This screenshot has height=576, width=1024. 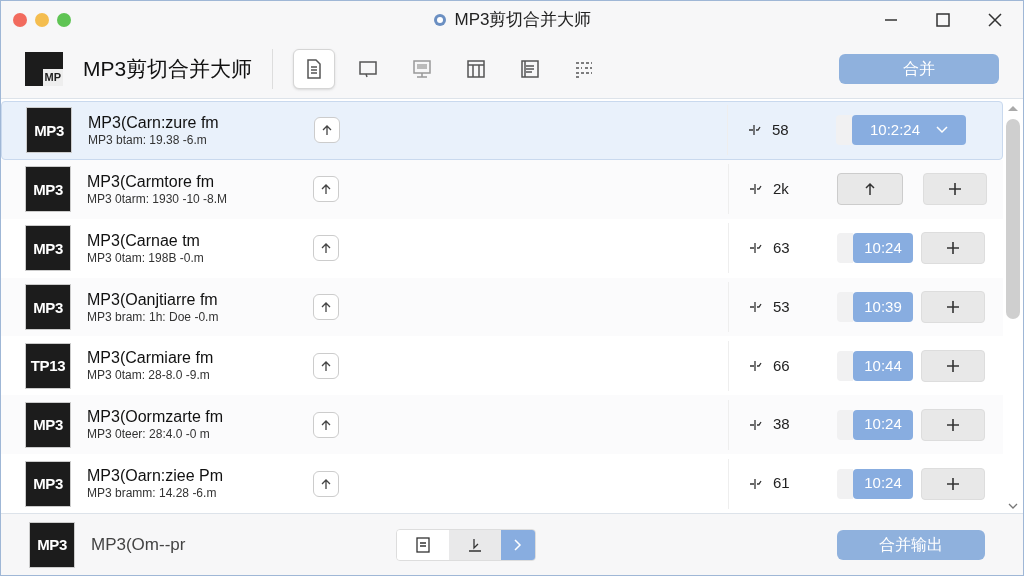 I want to click on file-detail: MP3 bramm: 14.28 -6.m, so click(x=152, y=494).